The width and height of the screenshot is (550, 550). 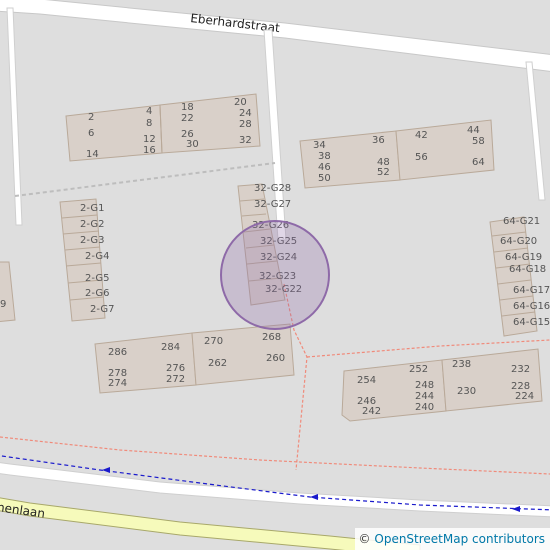 I want to click on house-number: 38, so click(x=324, y=156).